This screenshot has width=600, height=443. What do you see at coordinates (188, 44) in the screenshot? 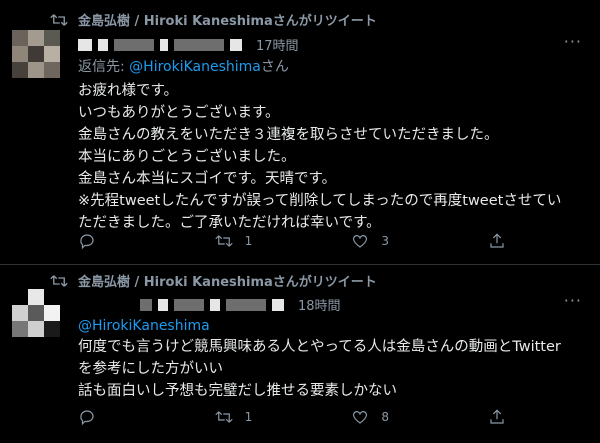
I see `tweet-header: 17時間` at bounding box center [188, 44].